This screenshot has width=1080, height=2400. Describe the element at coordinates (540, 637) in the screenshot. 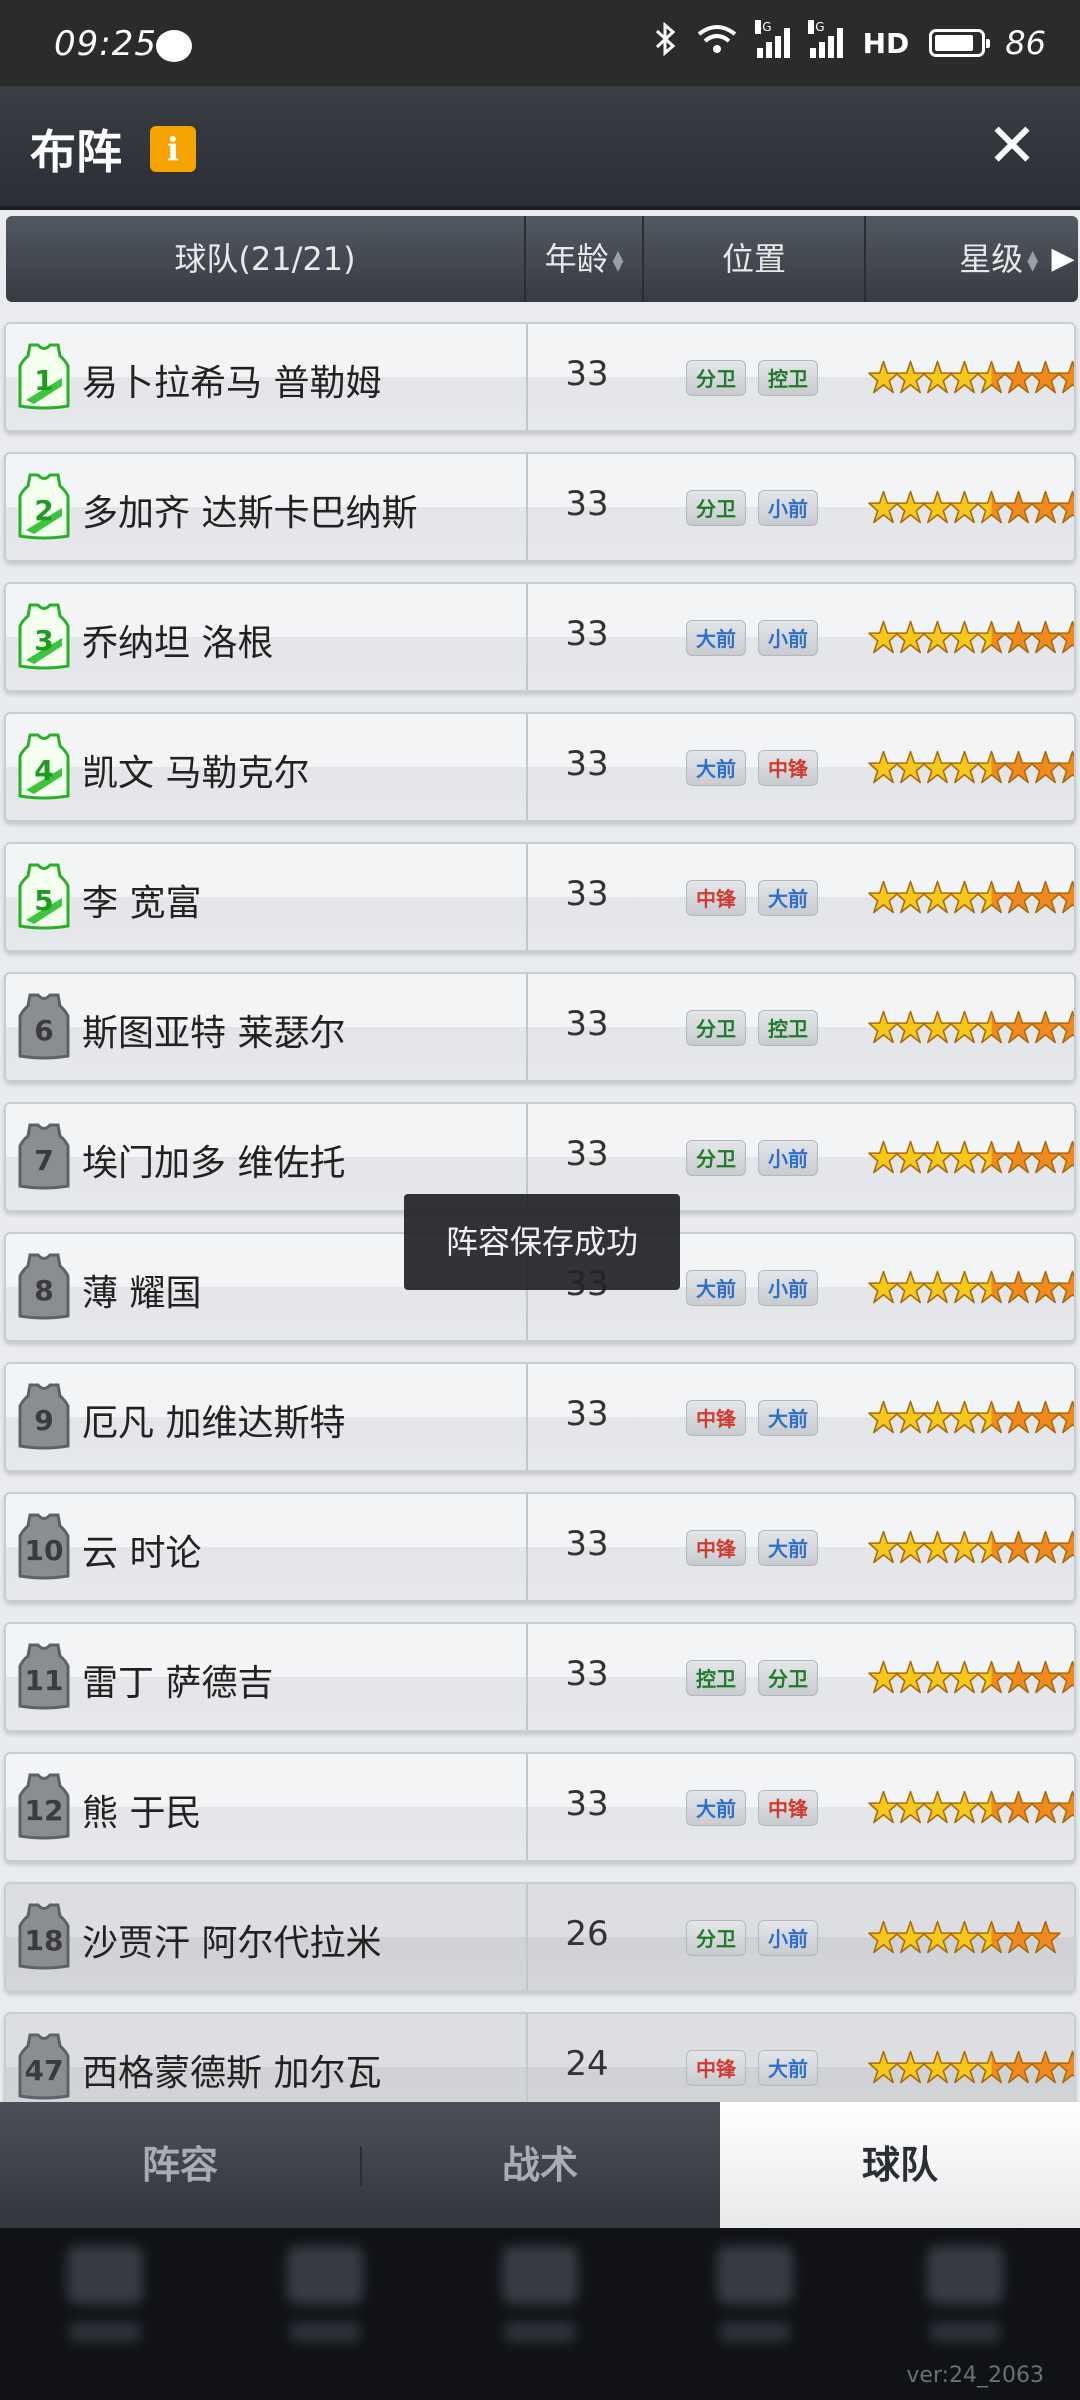

I see `table-row: 3 乔纳坦 洛根 33 大前 小前` at that location.